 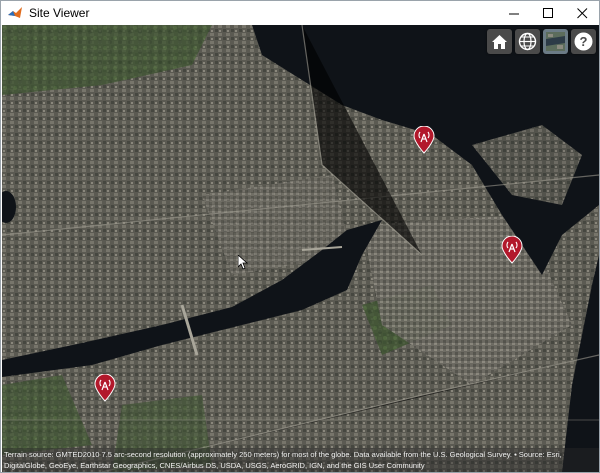 What do you see at coordinates (15, 12) in the screenshot?
I see `matlab-app-icon` at bounding box center [15, 12].